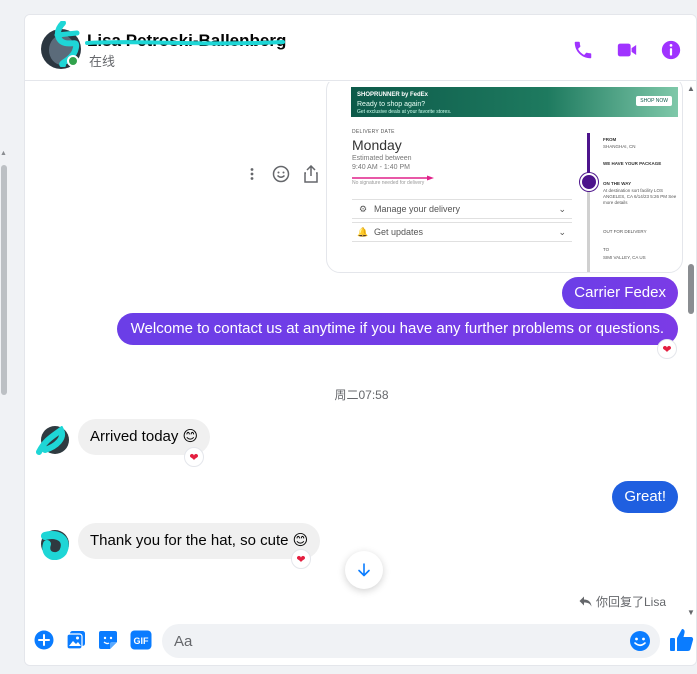 This screenshot has width=697, height=674. I want to click on emoji-picker-icon, so click(640, 641).